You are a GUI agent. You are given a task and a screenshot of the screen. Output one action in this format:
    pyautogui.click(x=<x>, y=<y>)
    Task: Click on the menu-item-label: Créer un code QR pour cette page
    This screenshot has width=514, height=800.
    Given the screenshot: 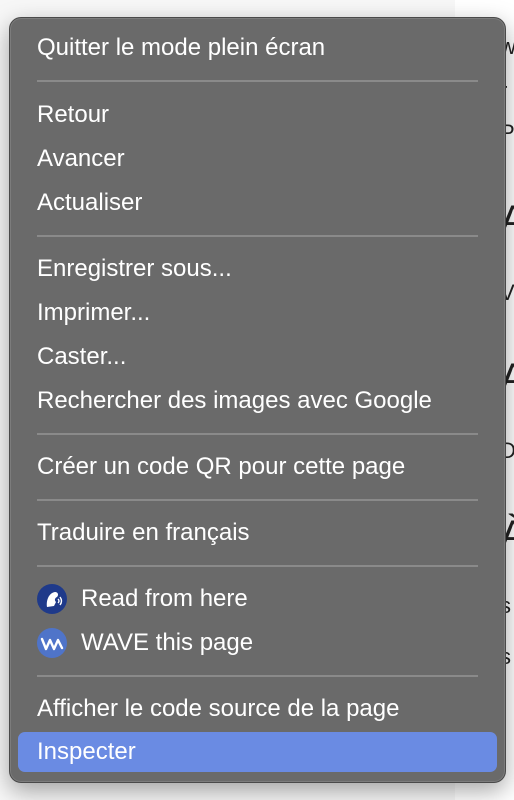 What is the action you would take?
    pyautogui.click(x=221, y=466)
    